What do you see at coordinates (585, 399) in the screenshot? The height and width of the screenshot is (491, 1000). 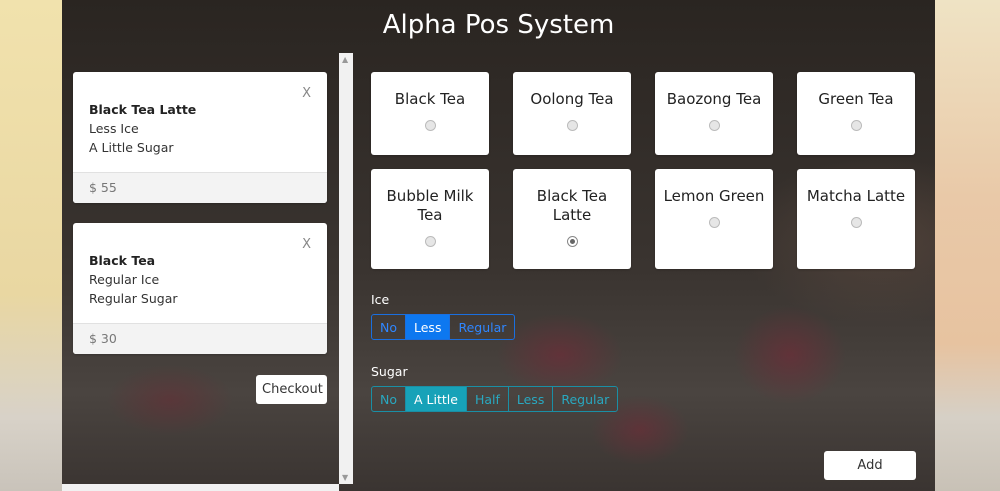 I see `sugar-option-regular: Regular` at bounding box center [585, 399].